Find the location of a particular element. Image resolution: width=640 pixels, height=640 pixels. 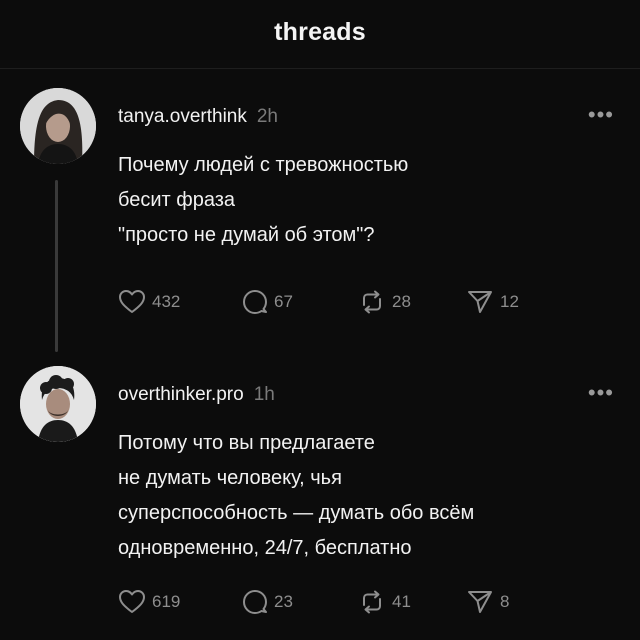

post-text-line: одновременно, 24/7, бесплатно is located at coordinates (265, 548).